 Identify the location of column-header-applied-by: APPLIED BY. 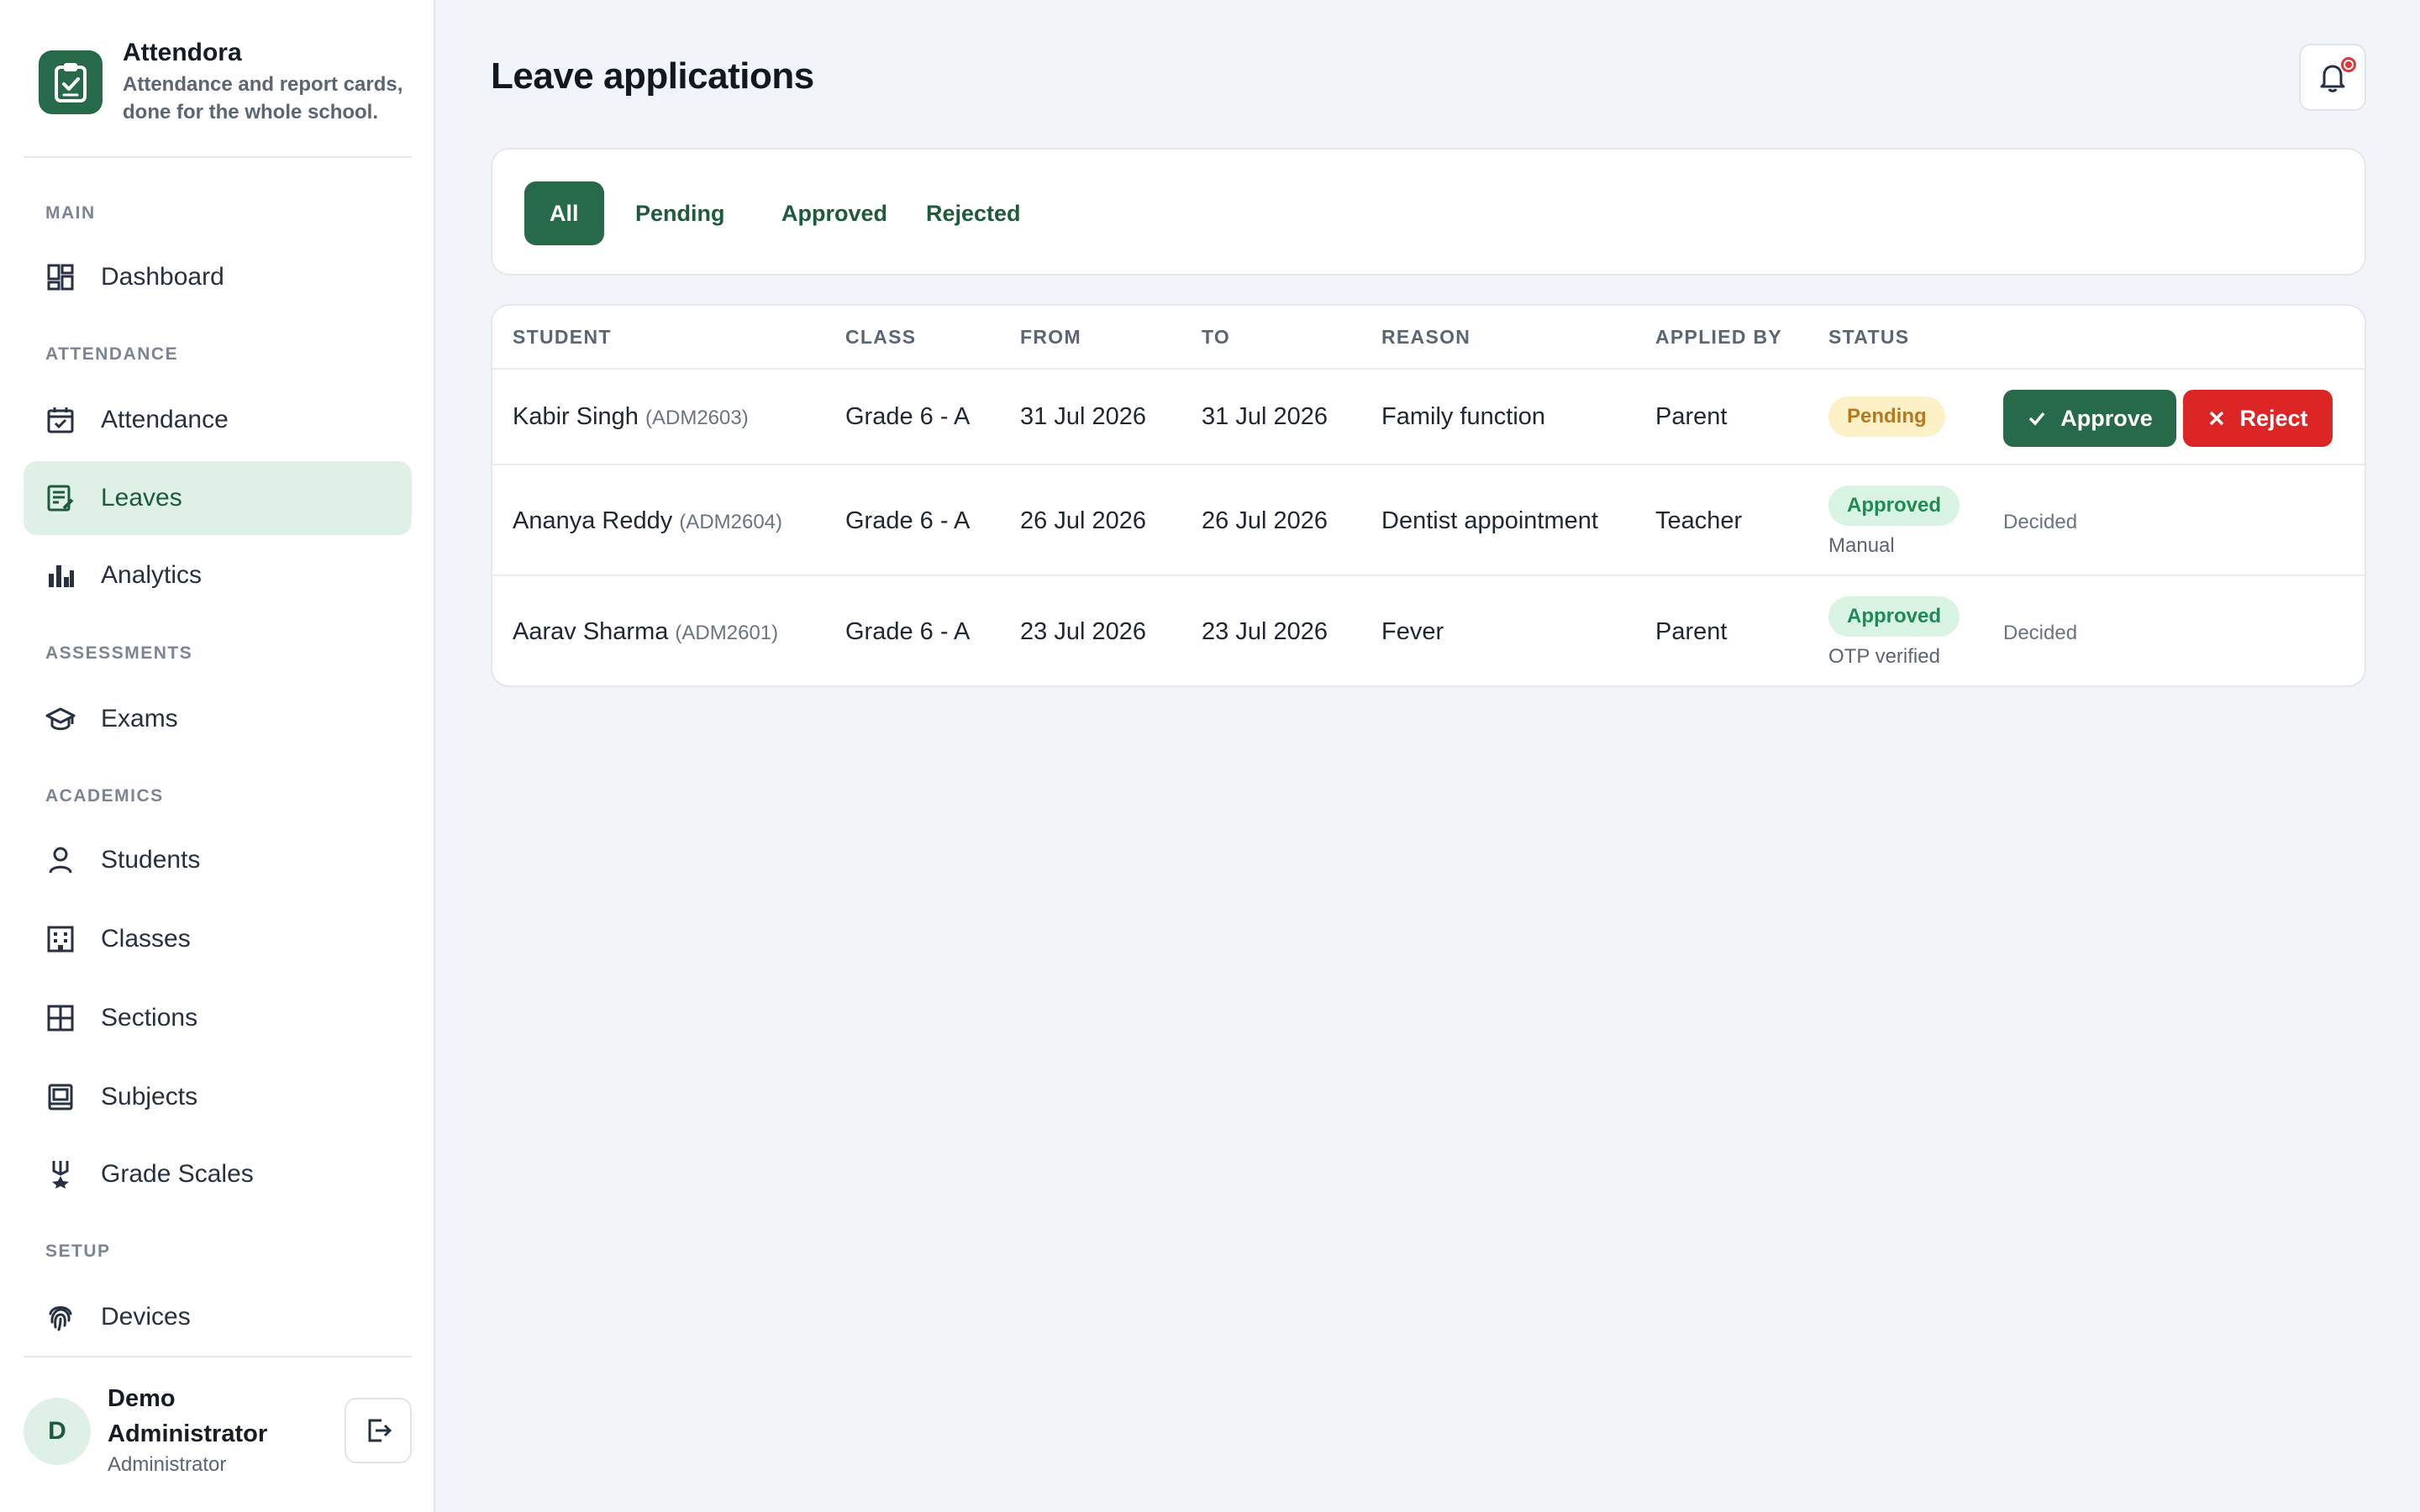
(1719, 337).